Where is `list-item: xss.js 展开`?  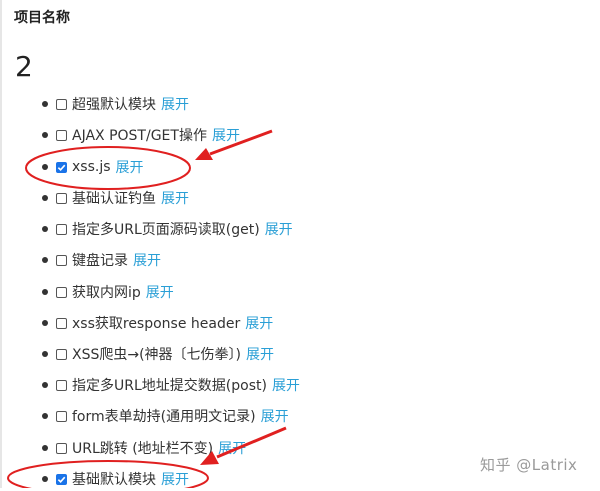 list-item: xss.js 展开 is located at coordinates (93, 167).